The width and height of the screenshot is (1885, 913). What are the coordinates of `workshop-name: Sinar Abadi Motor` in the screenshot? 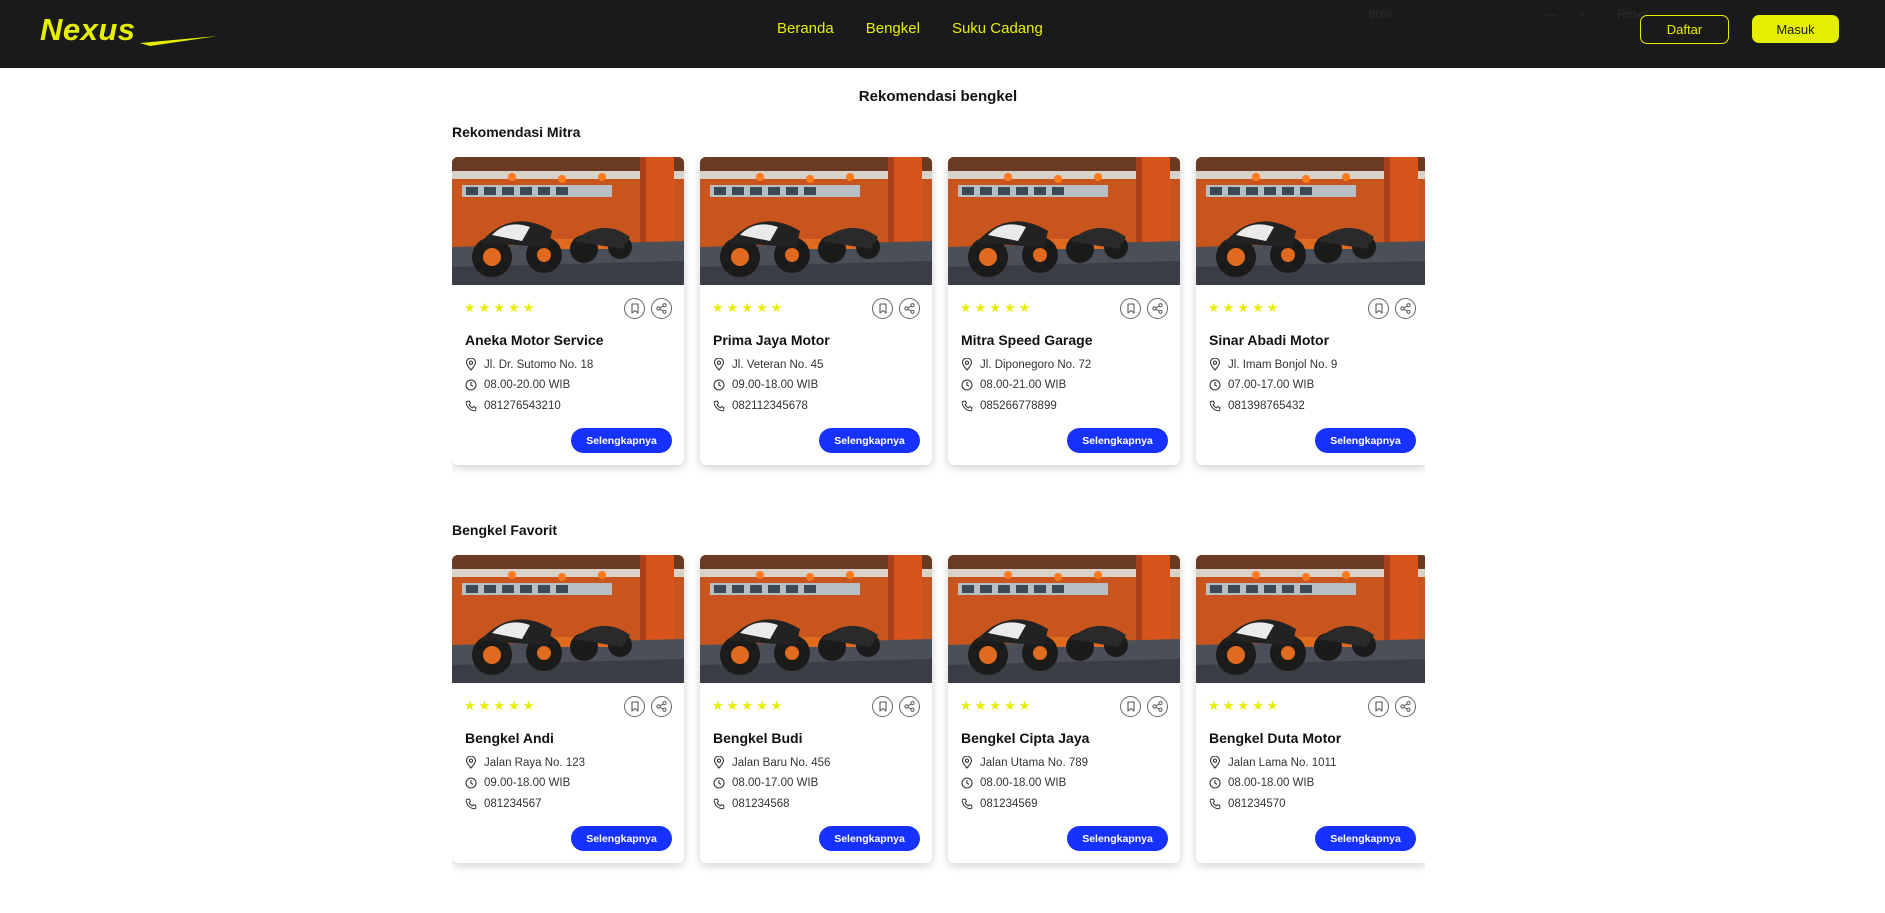 It's located at (1269, 340).